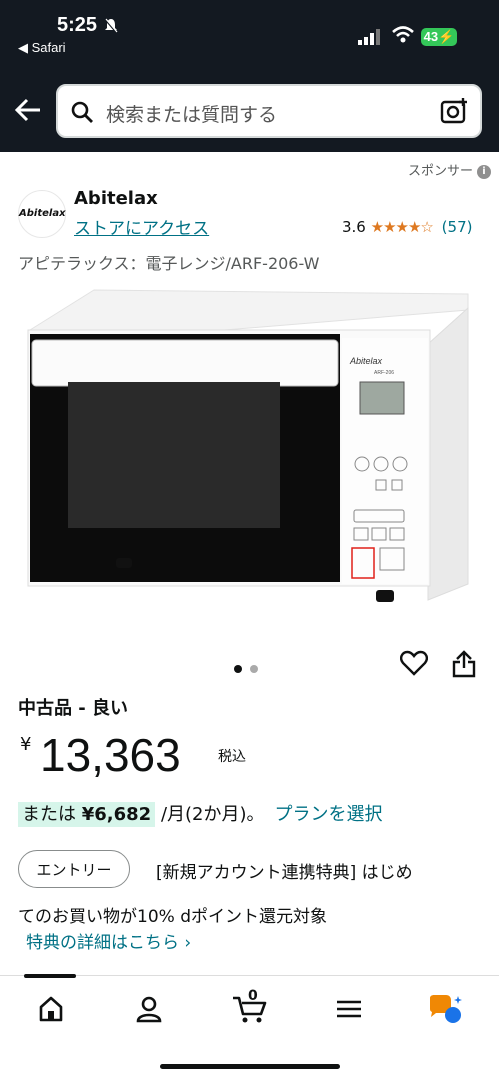 The width and height of the screenshot is (499, 1081). I want to click on microwave-brand-text: Abitelax, so click(366, 361).